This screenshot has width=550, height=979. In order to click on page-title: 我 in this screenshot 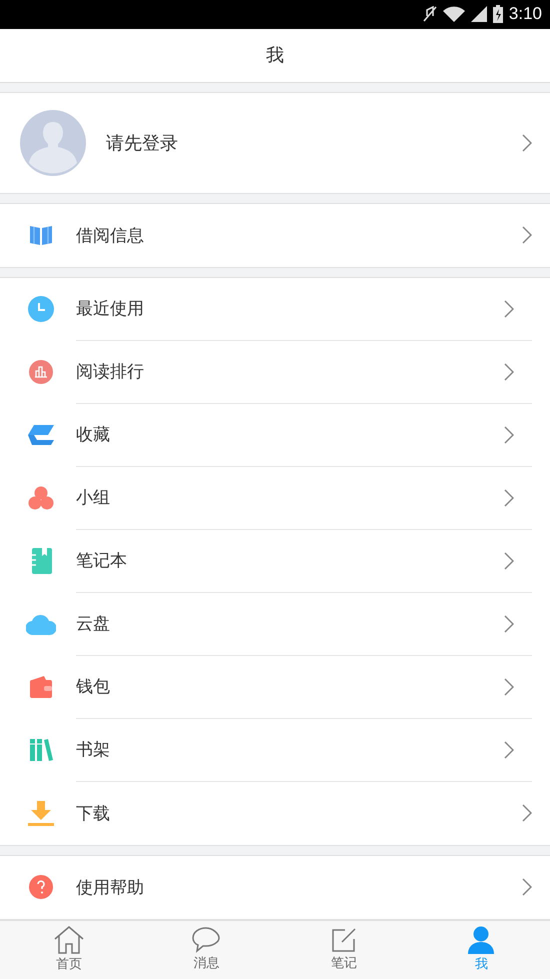, I will do `click(275, 56)`.